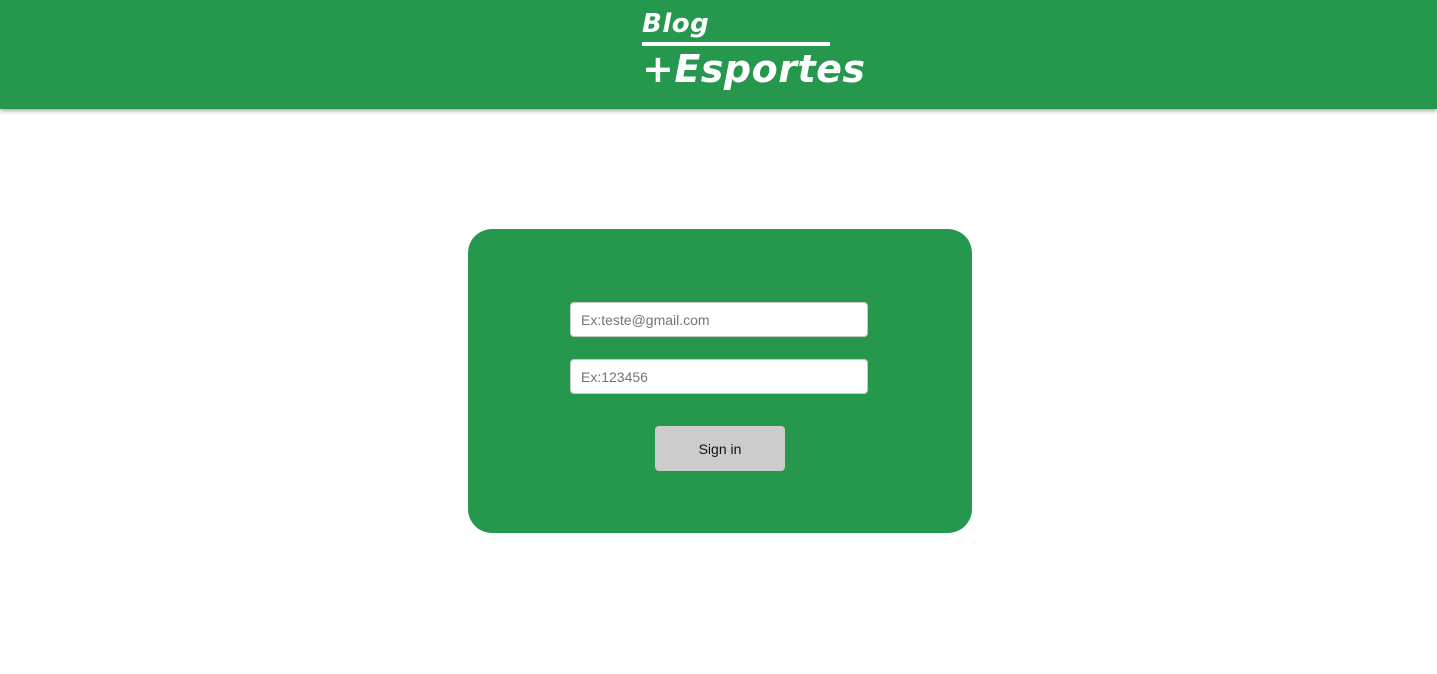 Image resolution: width=1437 pixels, height=674 pixels. What do you see at coordinates (676, 24) in the screenshot?
I see `logo-blog-text: Blog` at bounding box center [676, 24].